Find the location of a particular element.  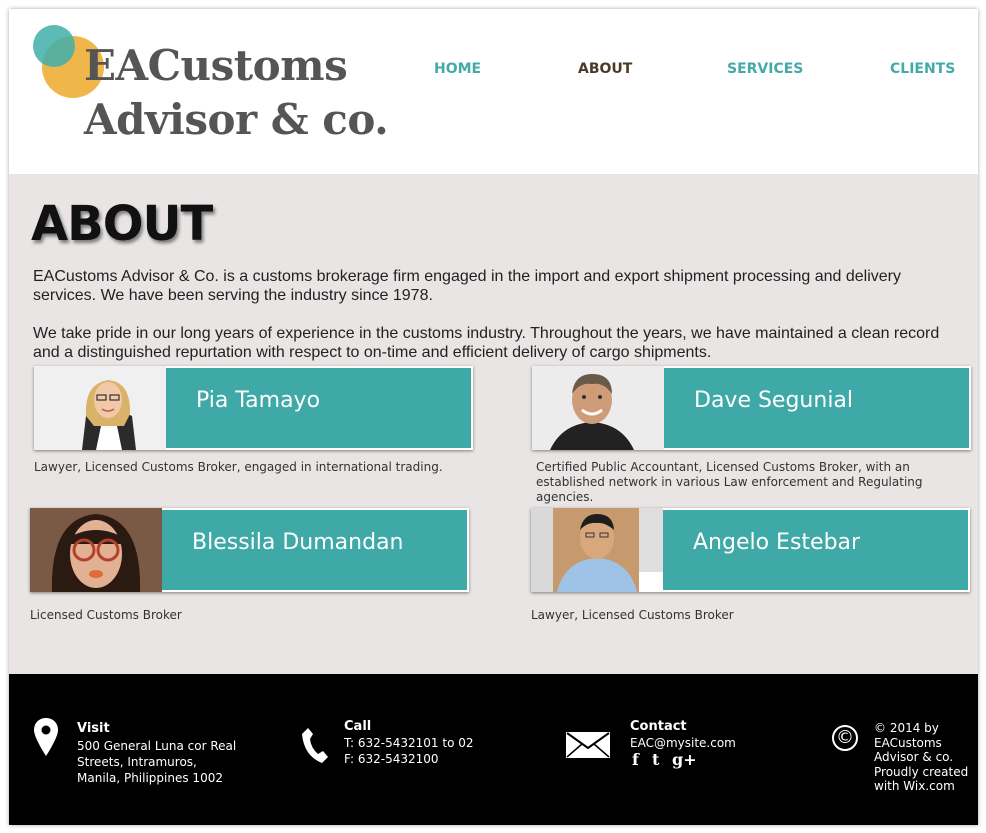

team-name: Dave Segunial is located at coordinates (774, 400).